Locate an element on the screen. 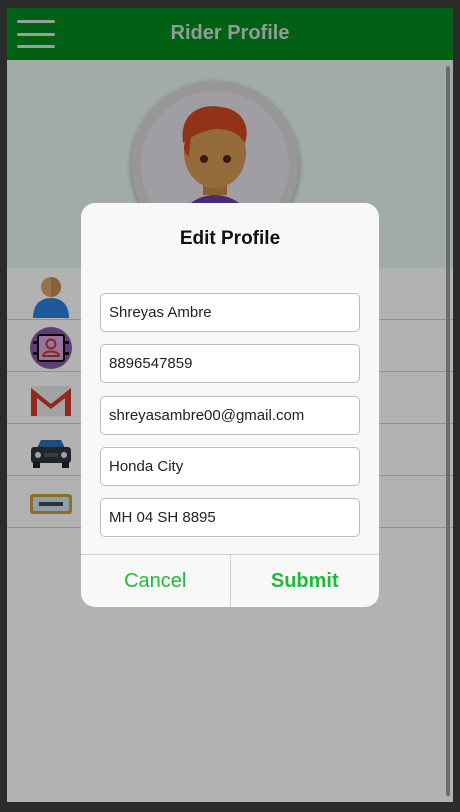  plate-number-field is located at coordinates (230, 517).